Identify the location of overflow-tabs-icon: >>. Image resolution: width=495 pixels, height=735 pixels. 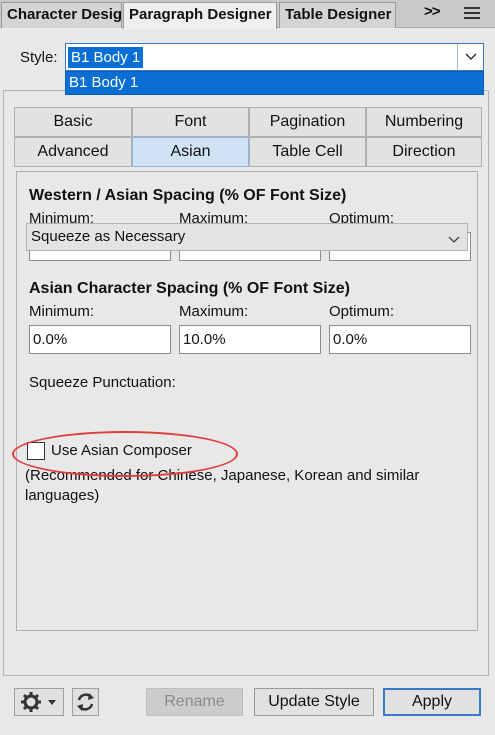
(432, 11).